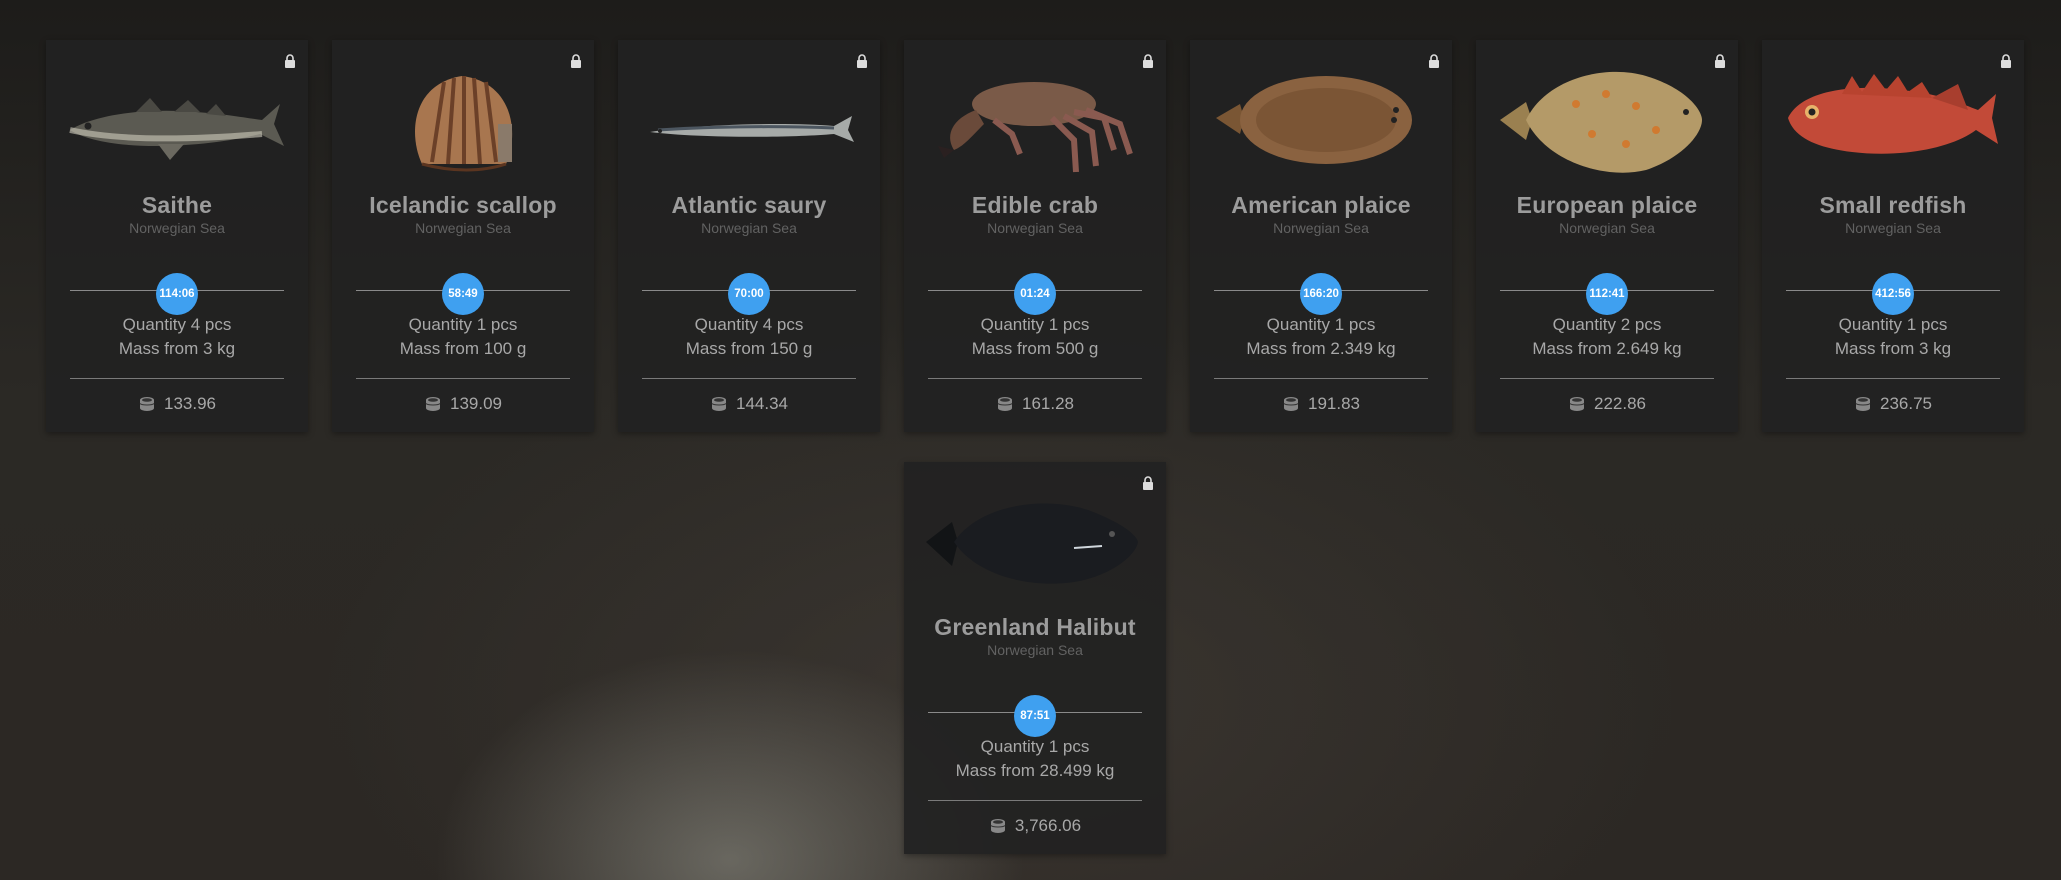 The width and height of the screenshot is (2061, 880). Describe the element at coordinates (1035, 205) in the screenshot. I see `fish-name: Edible crab` at that location.